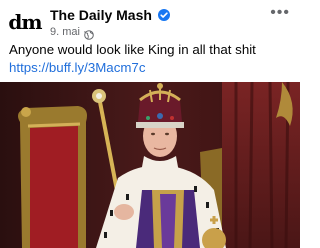 The width and height of the screenshot is (320, 248). I want to click on post-link: https://buff.ly/3Macm7c, so click(77, 67).